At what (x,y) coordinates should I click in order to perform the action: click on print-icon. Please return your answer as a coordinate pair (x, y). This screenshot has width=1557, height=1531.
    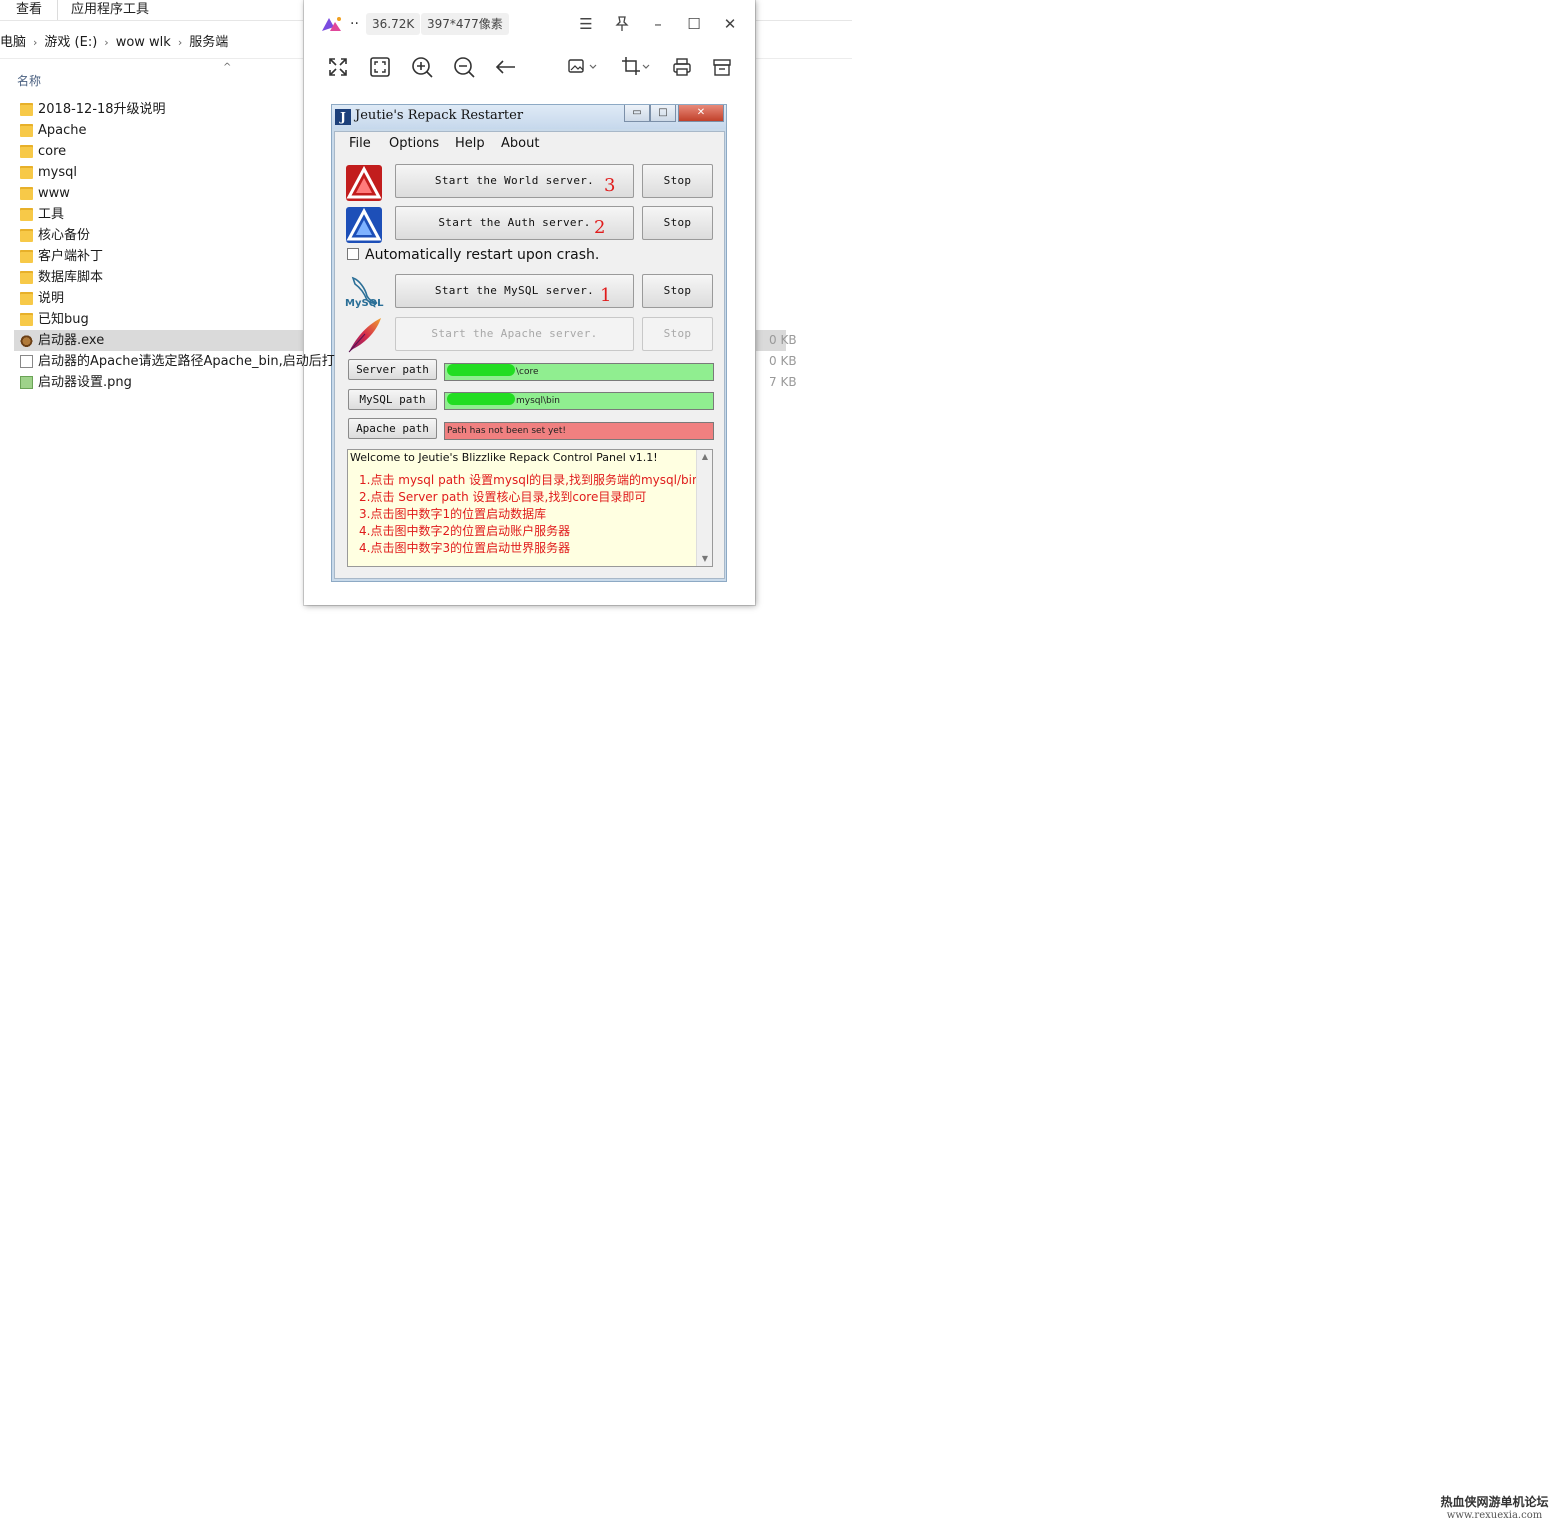
    Looking at the image, I should click on (682, 67).